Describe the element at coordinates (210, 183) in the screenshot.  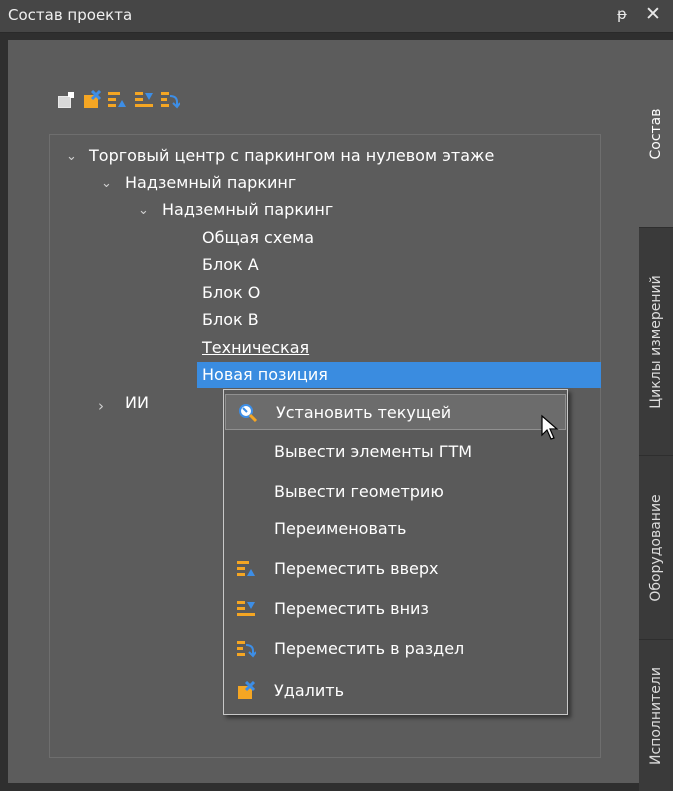
I see `tree-node-level1: Надземный паркинг` at that location.